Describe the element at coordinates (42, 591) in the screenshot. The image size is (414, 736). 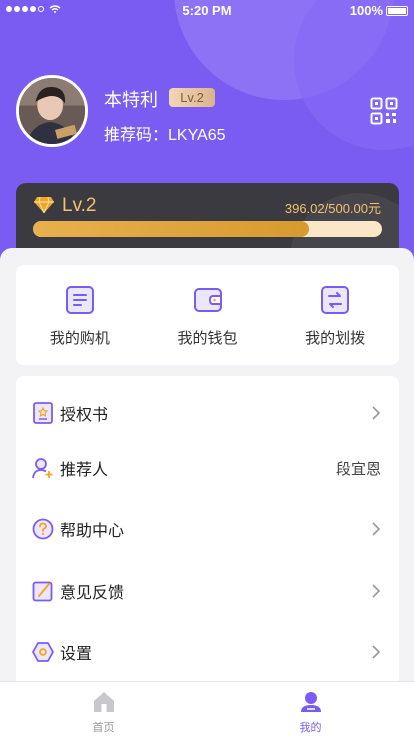
I see `feedback-icon` at that location.